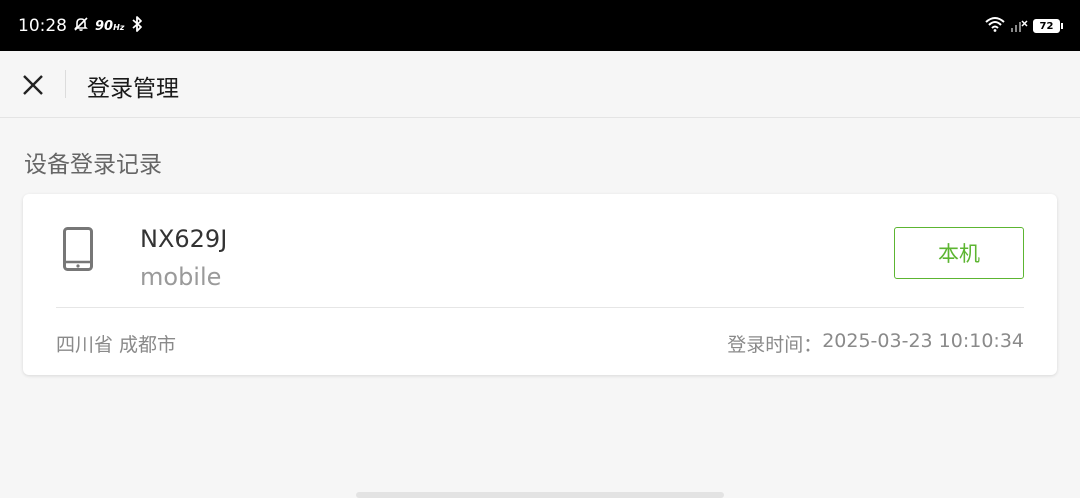 Image resolution: width=1080 pixels, height=498 pixels. What do you see at coordinates (65, 84) in the screenshot?
I see `header-divider` at bounding box center [65, 84].